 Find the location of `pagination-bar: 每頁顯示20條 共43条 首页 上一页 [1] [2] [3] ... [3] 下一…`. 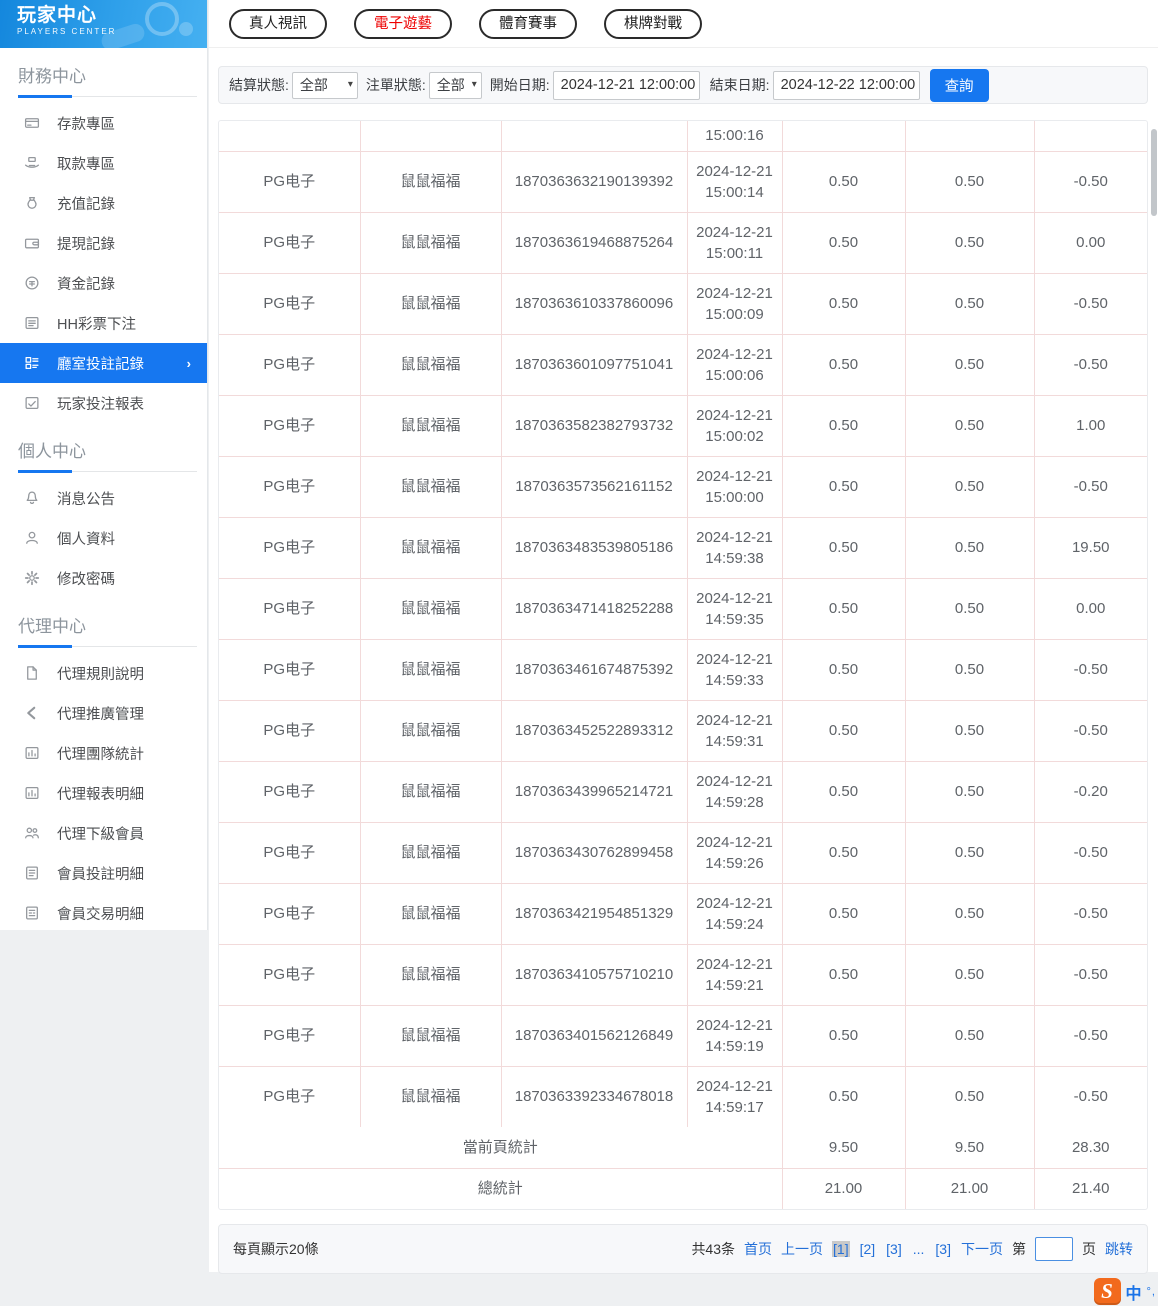

pagination-bar: 每頁顯示20條 共43条 首页 上一页 [1] [2] [3] ... [3] 下一… is located at coordinates (683, 1249).